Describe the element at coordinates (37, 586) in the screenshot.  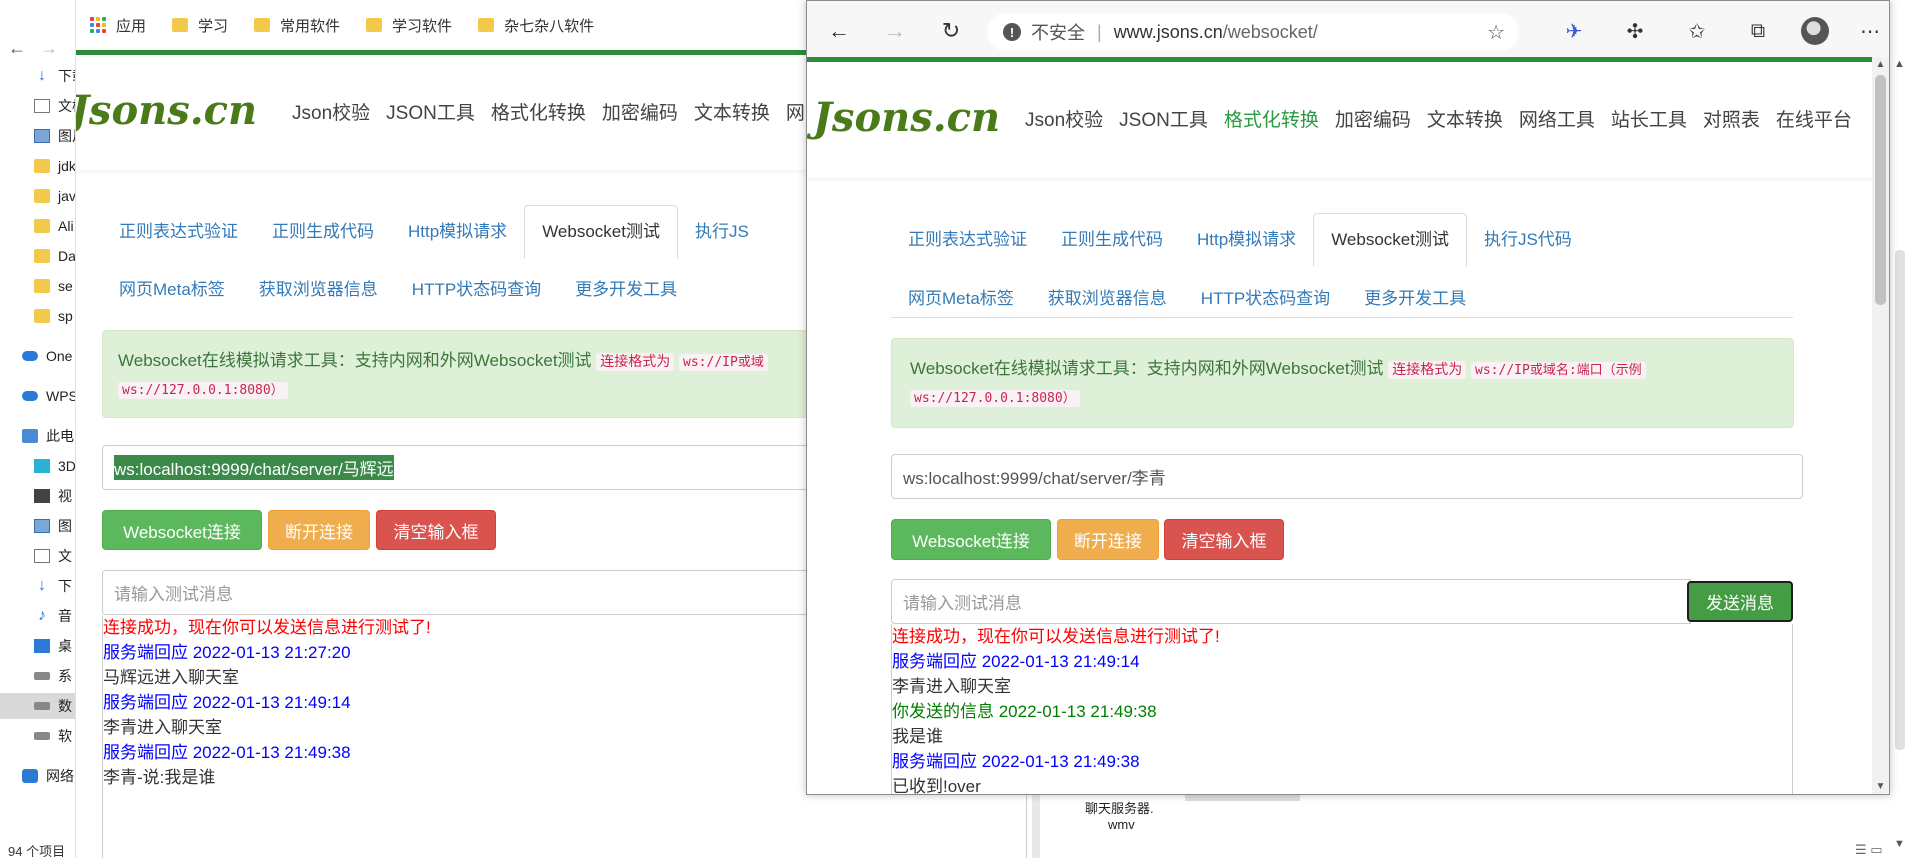
I see `explorer-nav-item: ↓ 下` at that location.